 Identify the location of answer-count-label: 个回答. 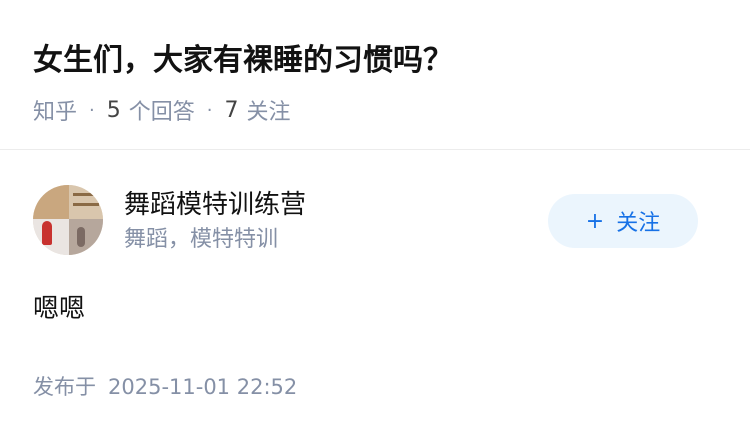
(162, 110).